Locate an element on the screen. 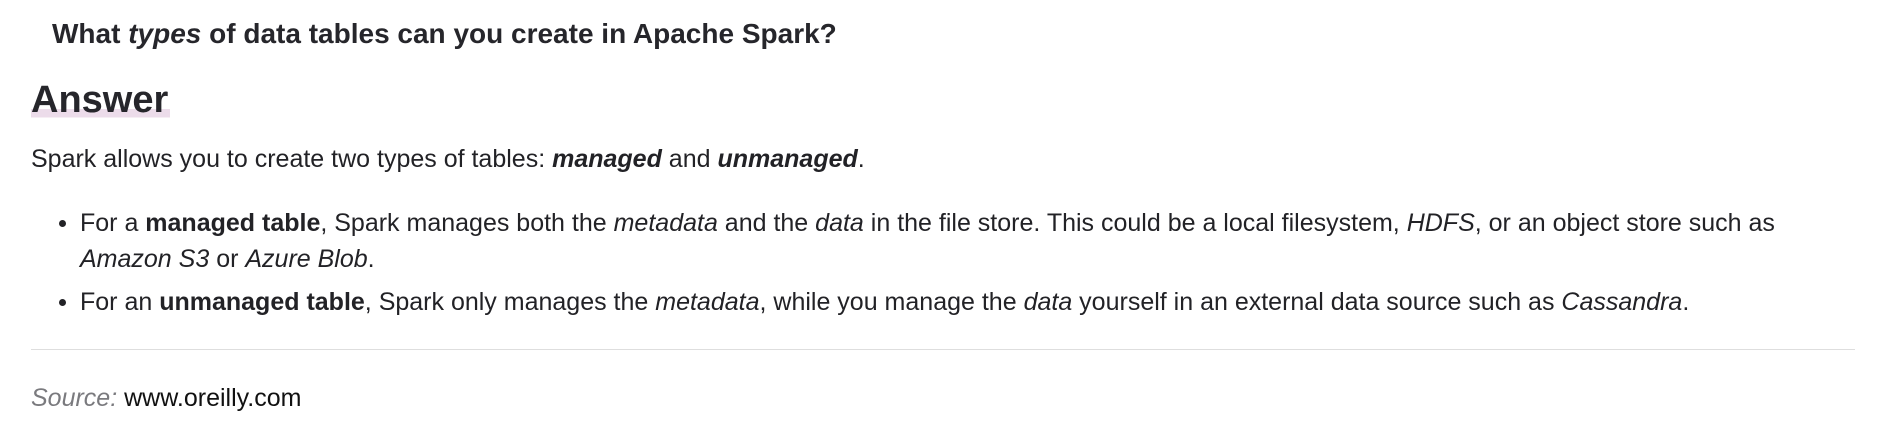  question-emphasis: types is located at coordinates (165, 33).